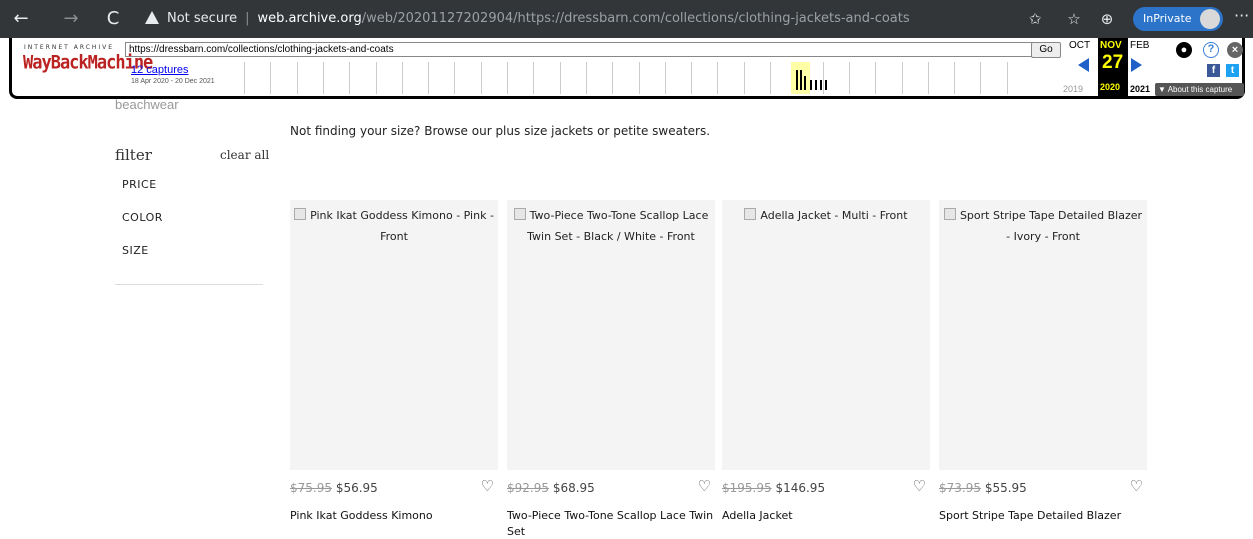 This screenshot has width=1253, height=539. Describe the element at coordinates (173, 81) in the screenshot. I see `capture-range: 18 Apr 2020 - 20 Dec 2021` at that location.